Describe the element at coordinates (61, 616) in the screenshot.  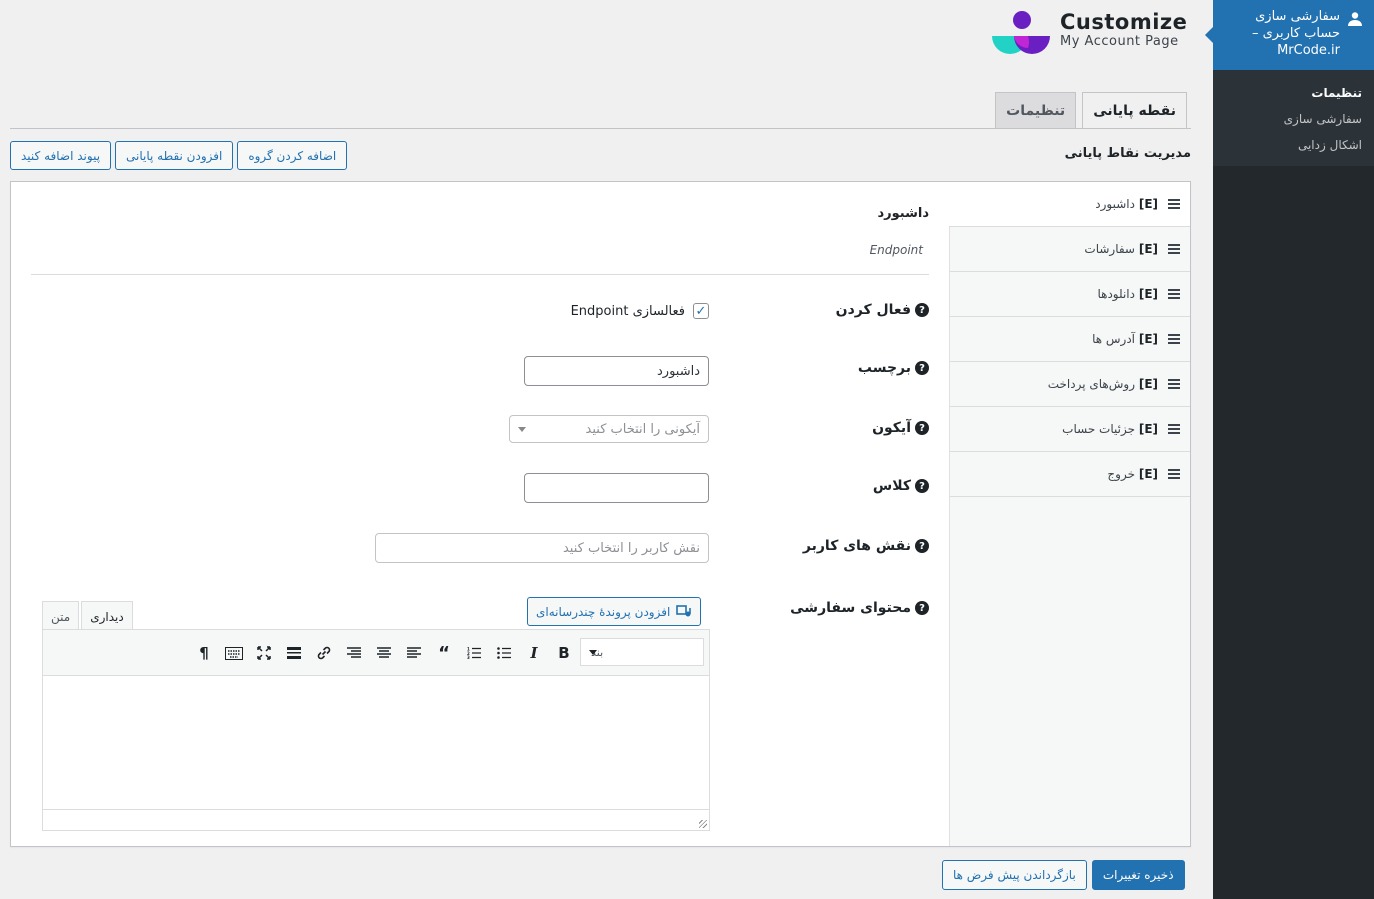
I see `editor-tab-text: متن` at that location.